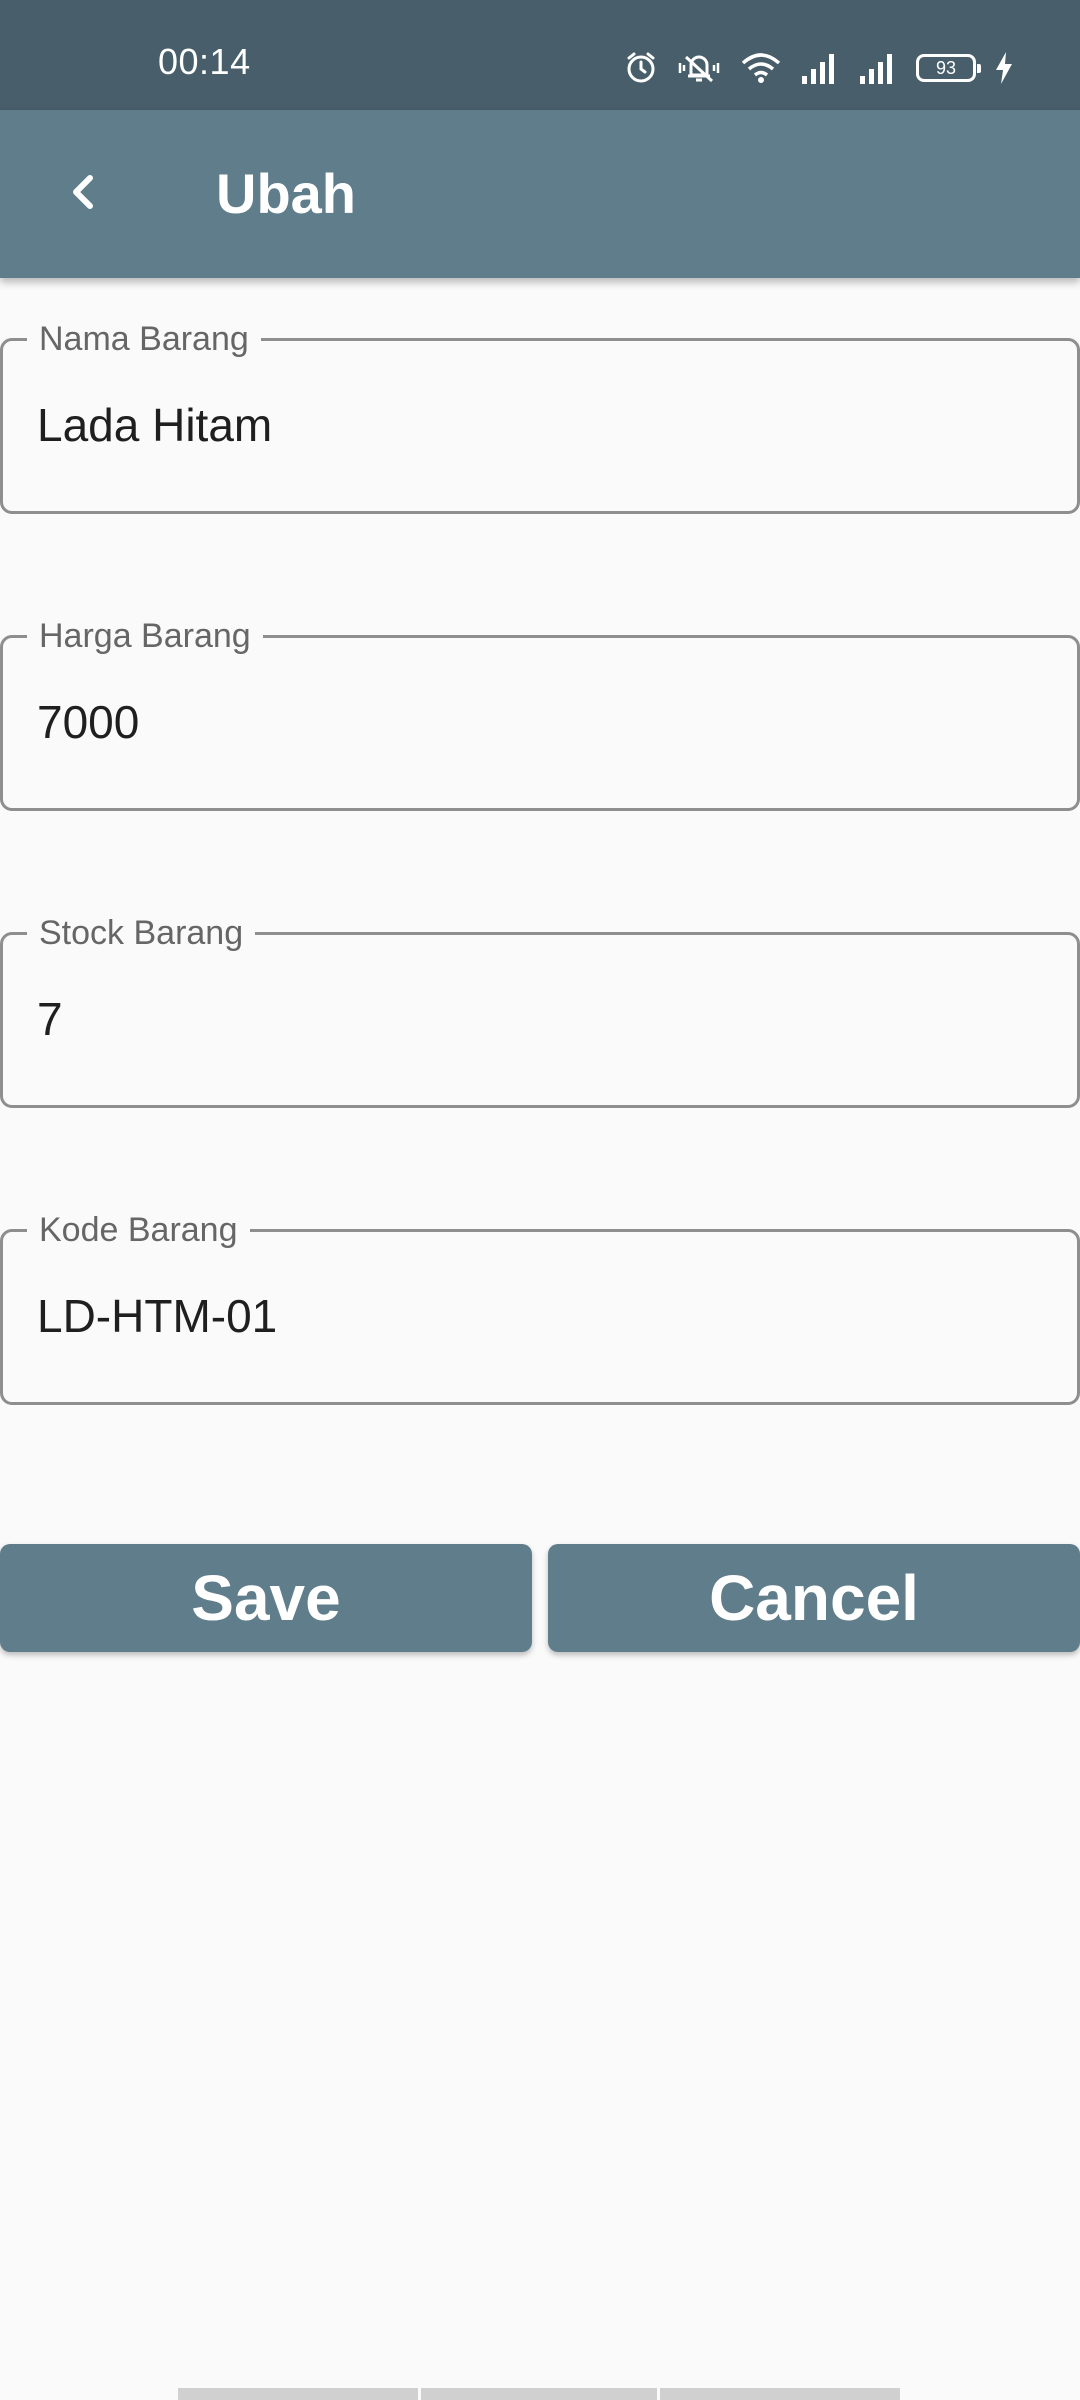  What do you see at coordinates (780, 2394) in the screenshot?
I see `gesture-bar-right` at bounding box center [780, 2394].